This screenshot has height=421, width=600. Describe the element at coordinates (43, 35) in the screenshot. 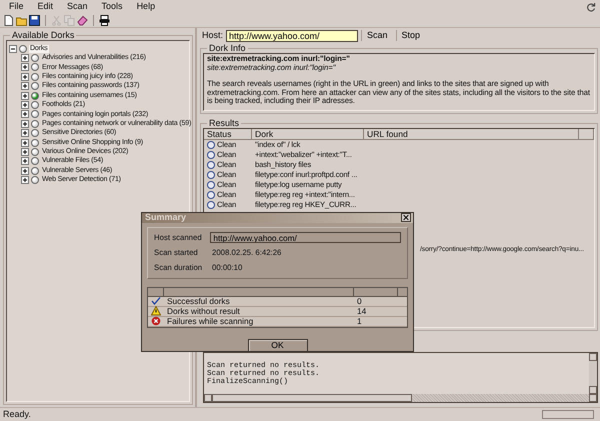

I see `panel-title: Available Dorks` at that location.